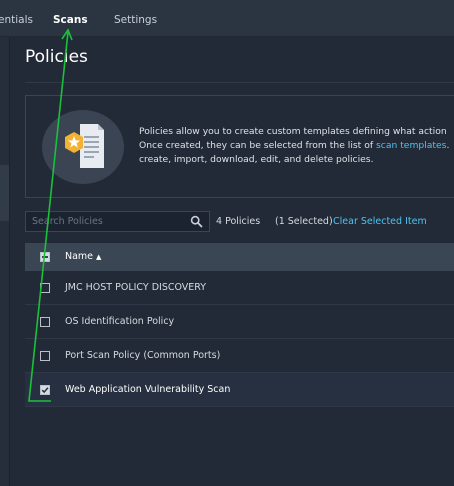 The image size is (454, 486). Describe the element at coordinates (70, 20) in the screenshot. I see `topnav-scans: Scans` at that location.